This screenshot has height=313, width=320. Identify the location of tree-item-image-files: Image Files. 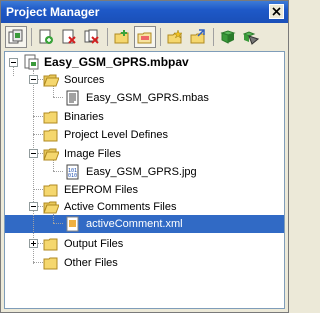
(83, 154).